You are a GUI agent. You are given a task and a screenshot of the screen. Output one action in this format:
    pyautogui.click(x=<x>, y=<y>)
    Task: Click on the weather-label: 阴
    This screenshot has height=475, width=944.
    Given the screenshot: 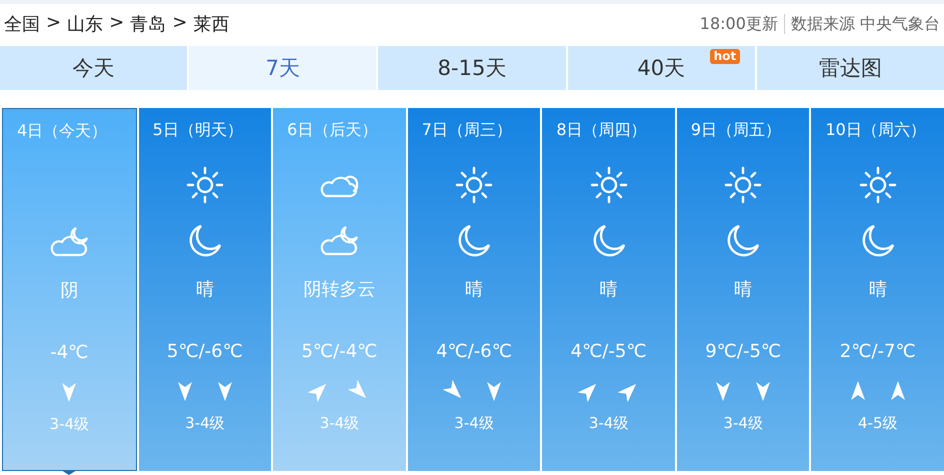 What is the action you would take?
    pyautogui.click(x=69, y=290)
    